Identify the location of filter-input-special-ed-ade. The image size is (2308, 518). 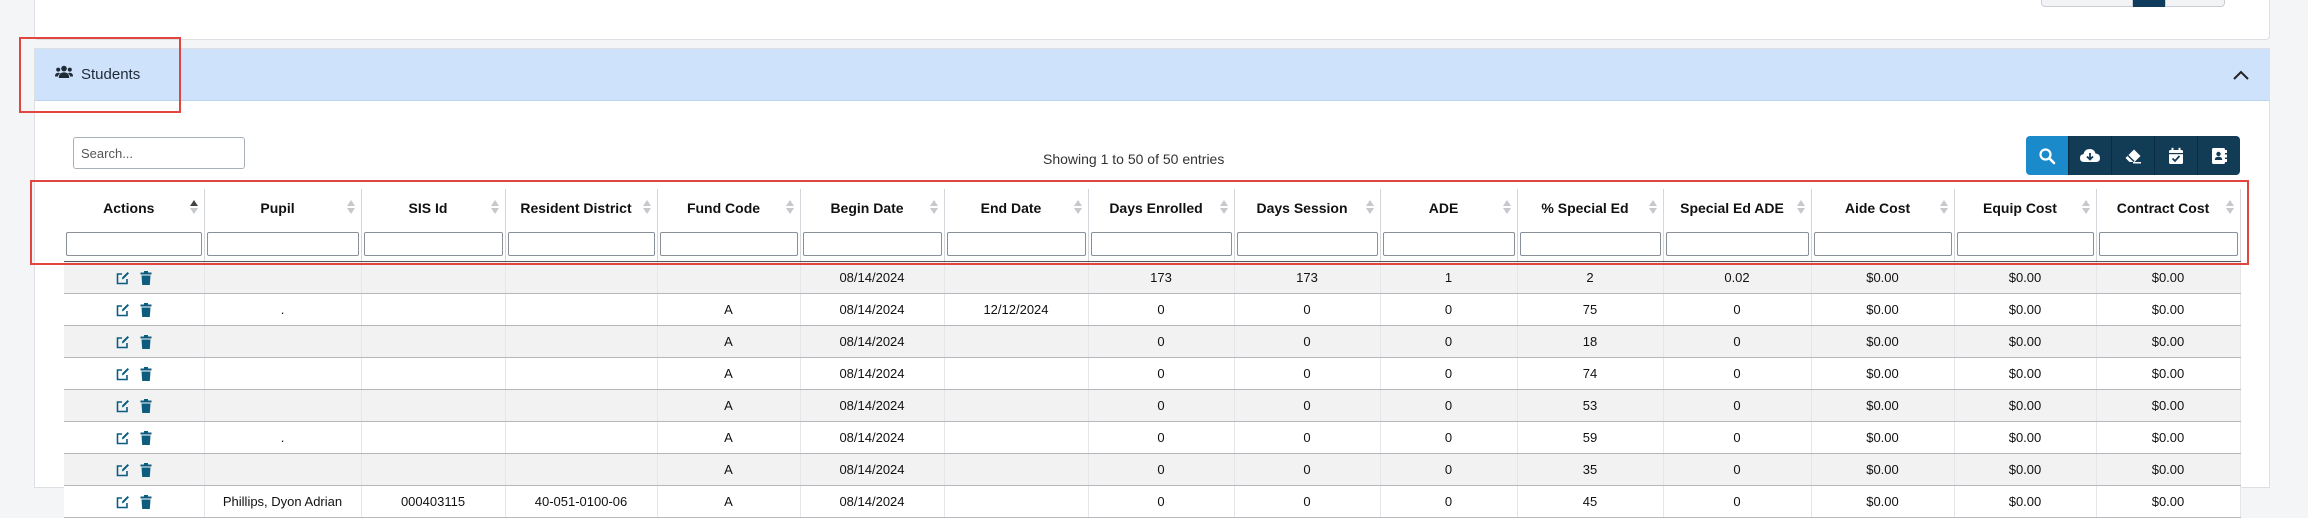
(1737, 244).